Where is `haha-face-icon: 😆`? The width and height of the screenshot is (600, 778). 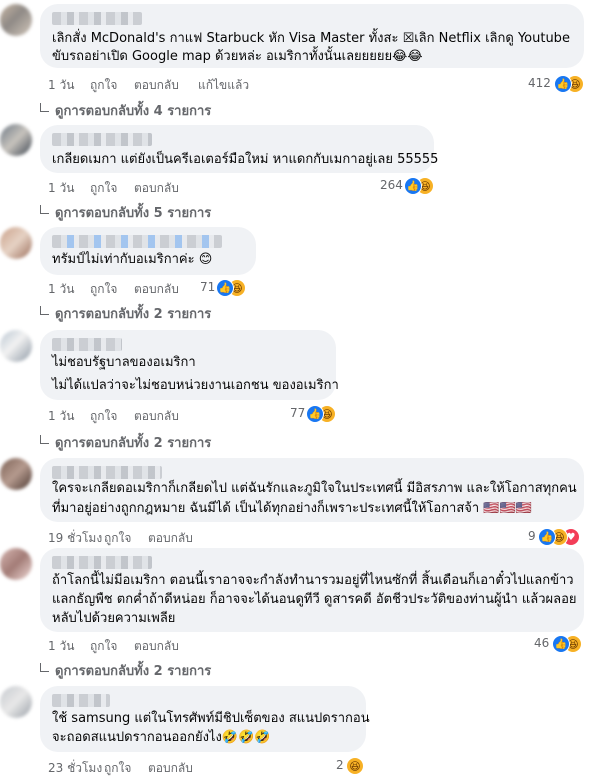 haha-face-icon: 😆 is located at coordinates (355, 766).